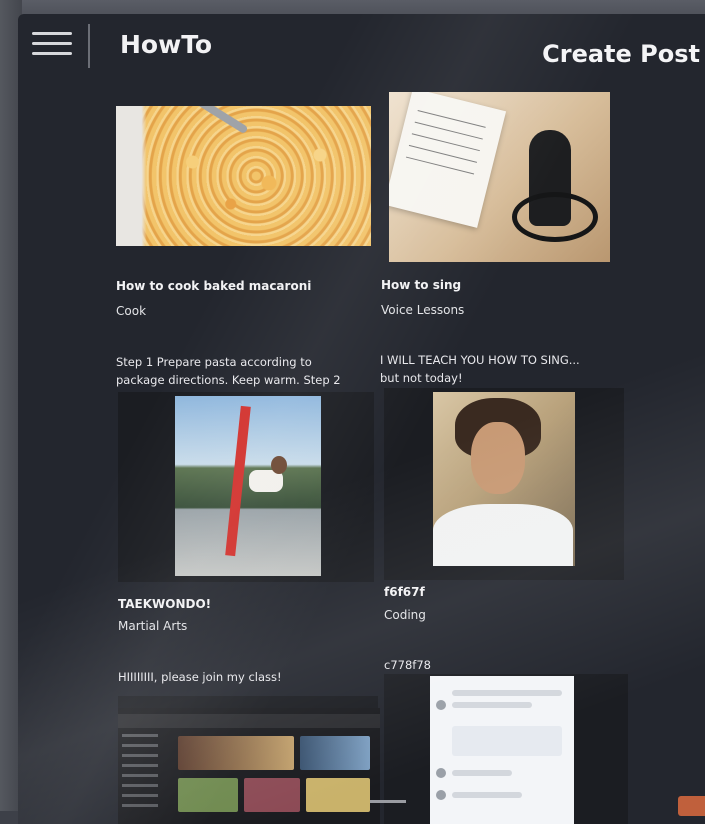 This screenshot has height=824, width=705. Describe the element at coordinates (228, 380) in the screenshot. I see `post-description-line: package directions. Keep warm. Step 2` at that location.